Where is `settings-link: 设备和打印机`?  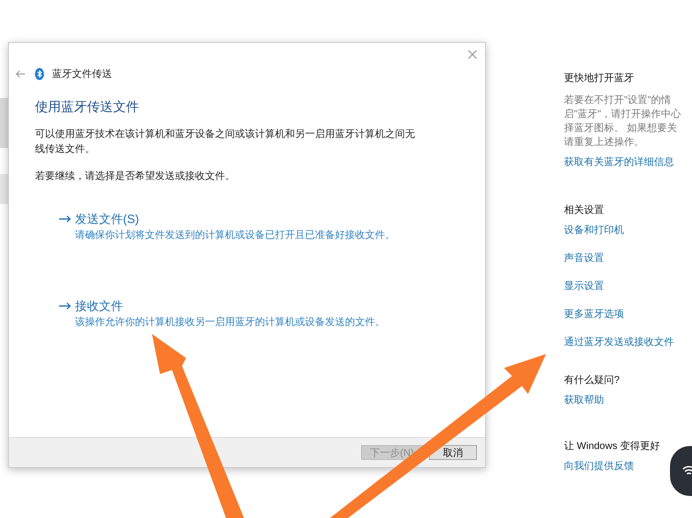 settings-link: 设备和打印机 is located at coordinates (594, 231).